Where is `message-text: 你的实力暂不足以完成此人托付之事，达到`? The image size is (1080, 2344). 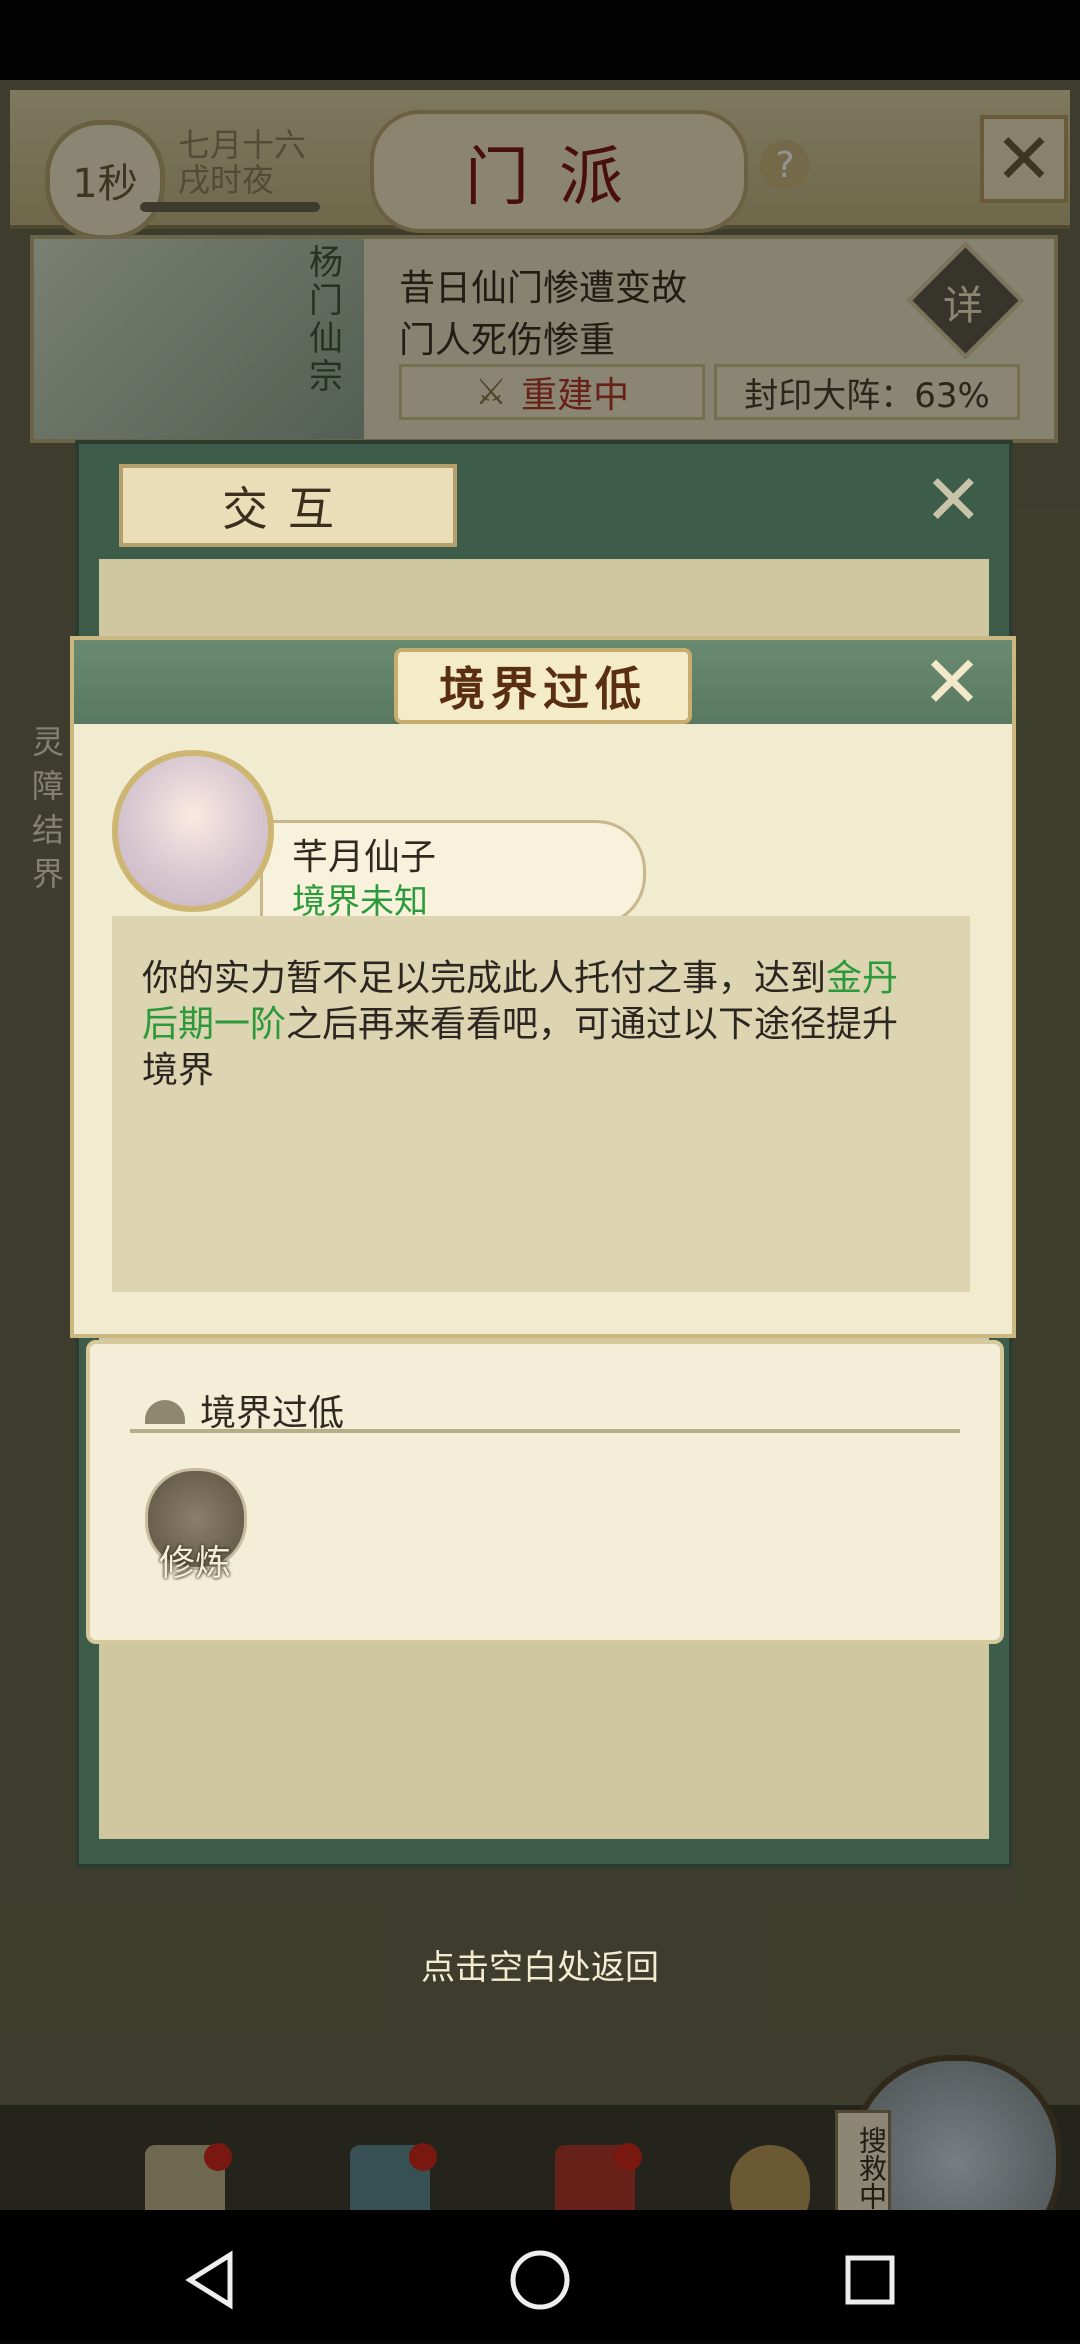
message-text: 你的实力暂不足以完成此人托付之事，达到 is located at coordinates (484, 978).